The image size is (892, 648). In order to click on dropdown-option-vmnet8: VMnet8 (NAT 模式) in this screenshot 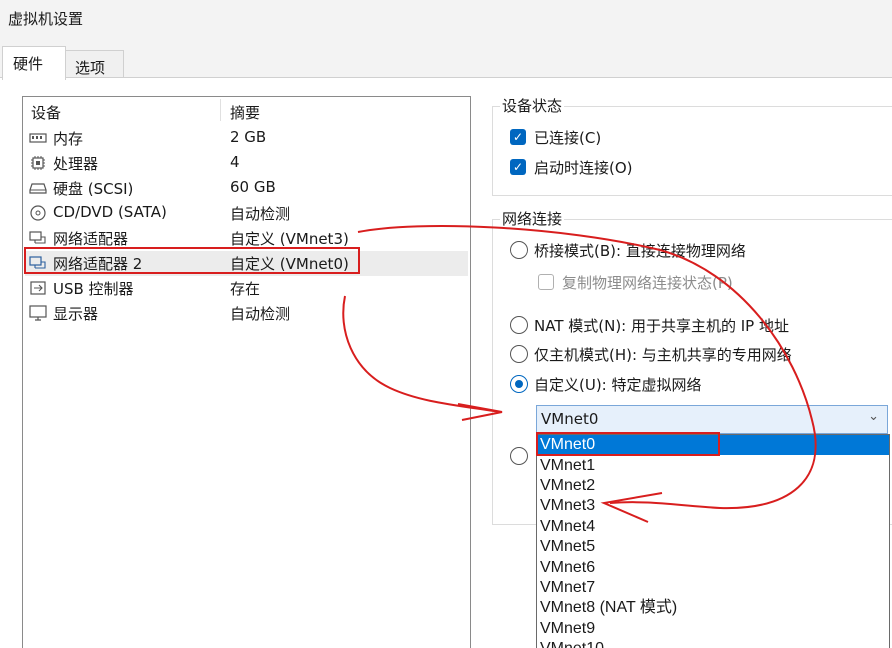, I will do `click(713, 608)`.